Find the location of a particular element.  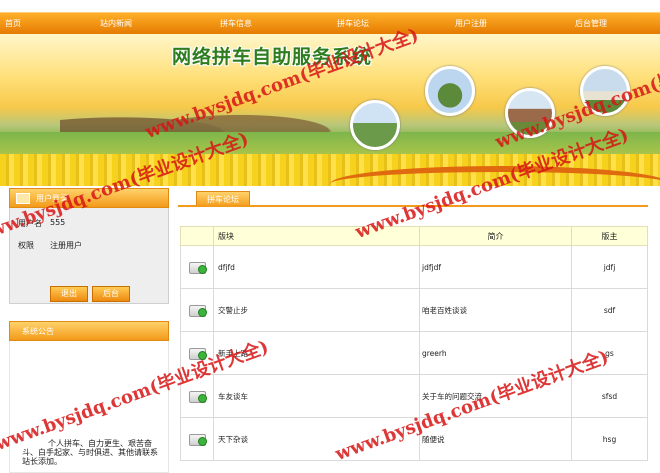

role-label: 权限 is located at coordinates (26, 245).